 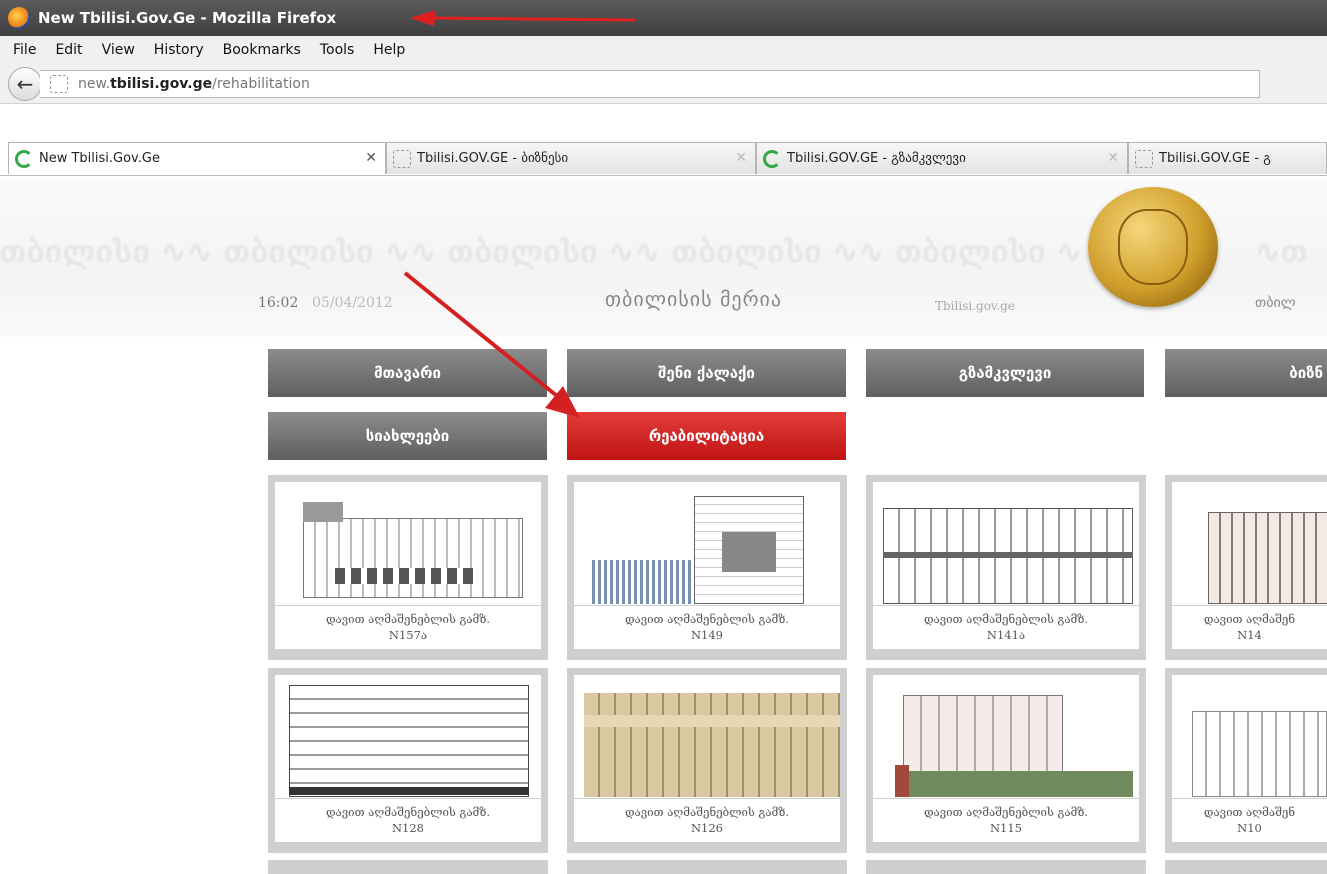 What do you see at coordinates (1281, 252) in the screenshot?
I see `ornament-strip-right: ∿თ` at bounding box center [1281, 252].